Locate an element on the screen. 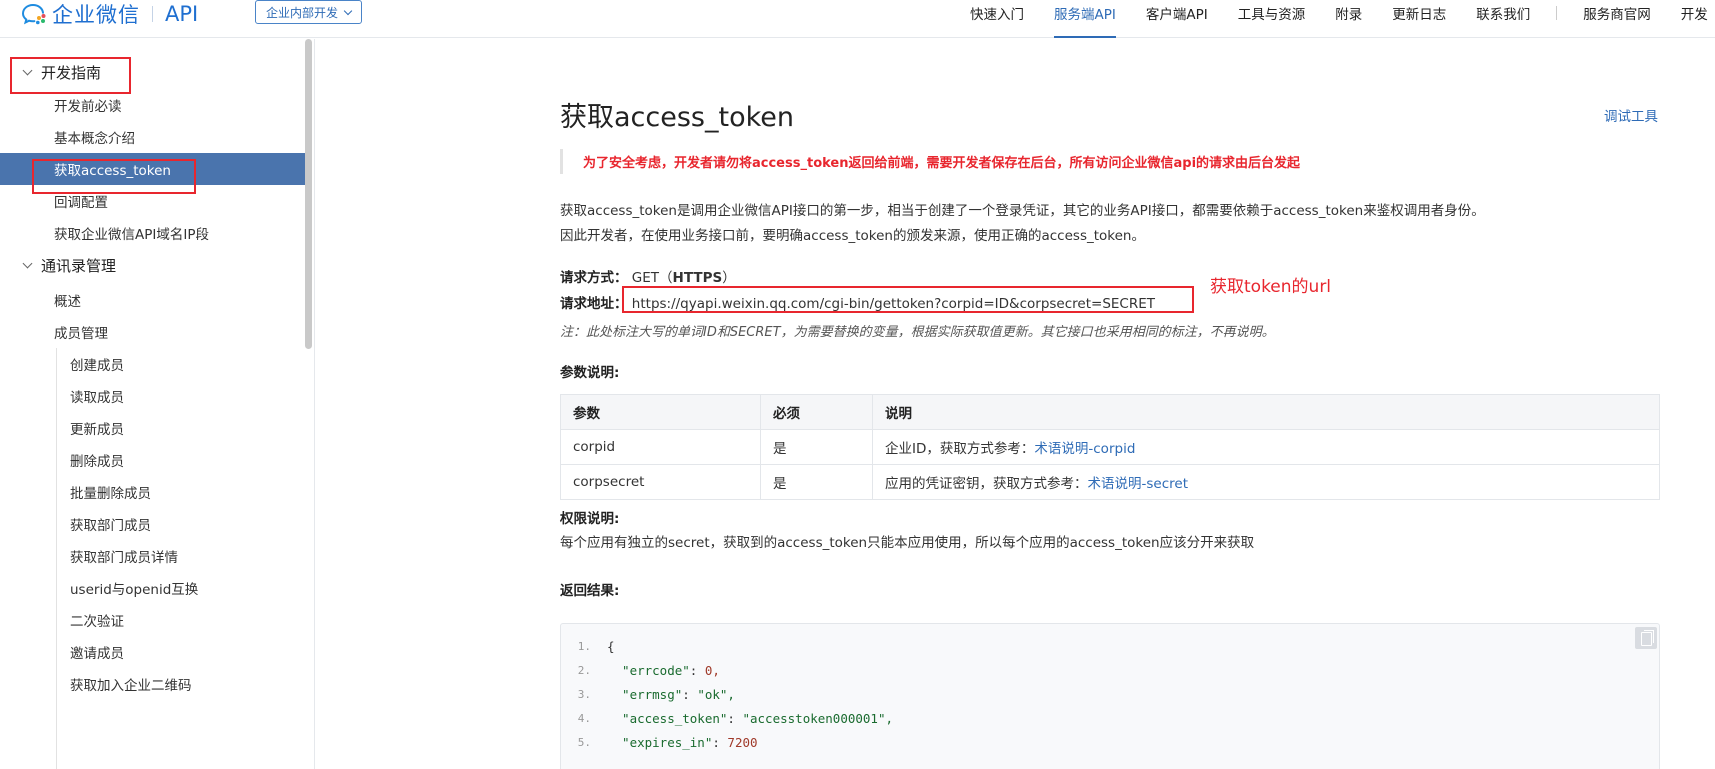 Image resolution: width=1715 pixels, height=769 pixels. table-row: corpid 是 企业ID，获取方式参考：术语说明-corpid is located at coordinates (1110, 447).